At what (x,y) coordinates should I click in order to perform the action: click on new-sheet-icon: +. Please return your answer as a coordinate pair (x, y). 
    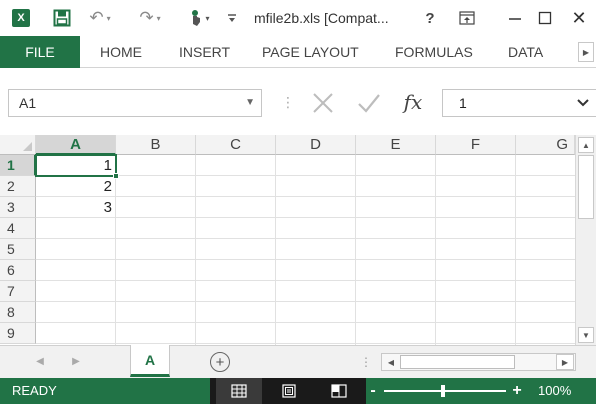
    Looking at the image, I should click on (220, 362).